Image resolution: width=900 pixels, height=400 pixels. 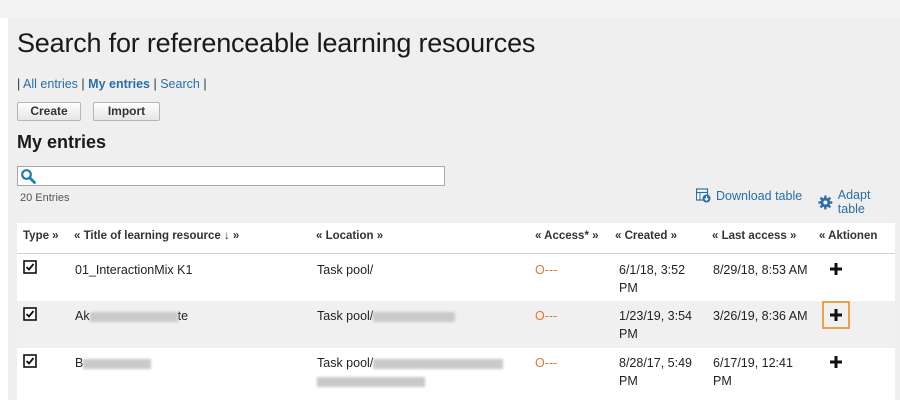 I want to click on row-created: 1/23/19, 3:54 PM, so click(x=655, y=325).